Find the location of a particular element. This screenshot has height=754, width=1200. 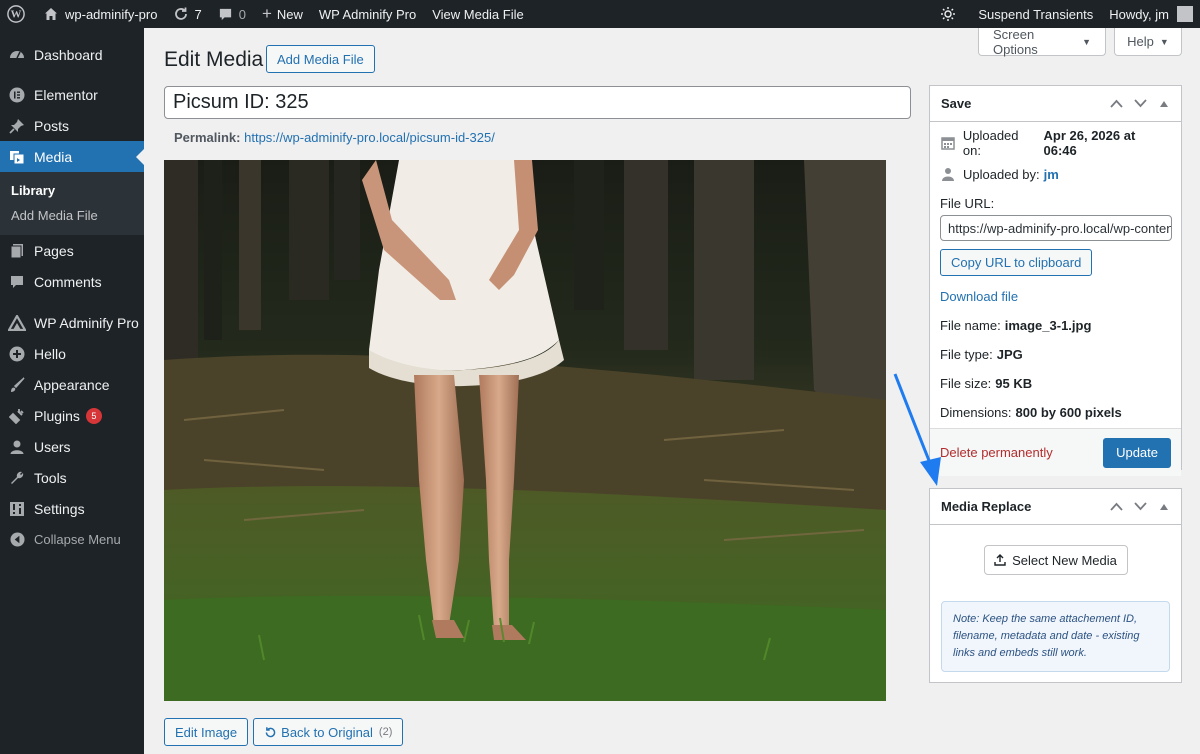

sidebar-item-plugins: Plugins 5 is located at coordinates (72, 415).